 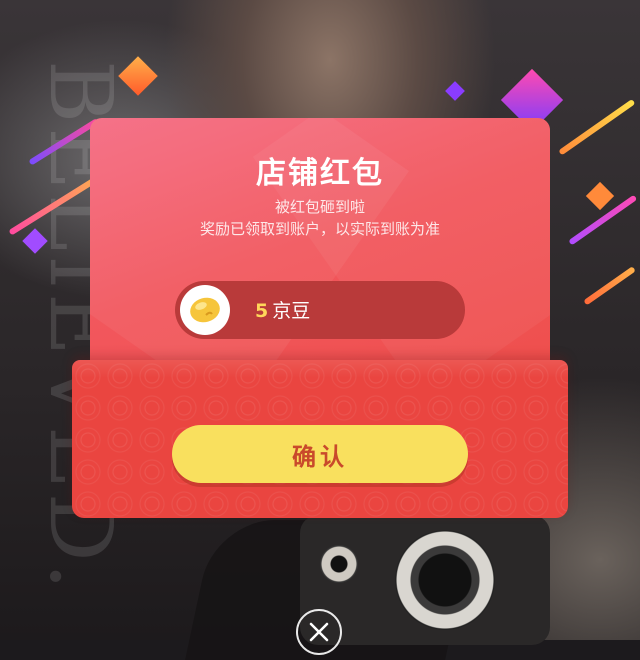 What do you see at coordinates (320, 310) in the screenshot?
I see `reward-pill: 5 京豆` at bounding box center [320, 310].